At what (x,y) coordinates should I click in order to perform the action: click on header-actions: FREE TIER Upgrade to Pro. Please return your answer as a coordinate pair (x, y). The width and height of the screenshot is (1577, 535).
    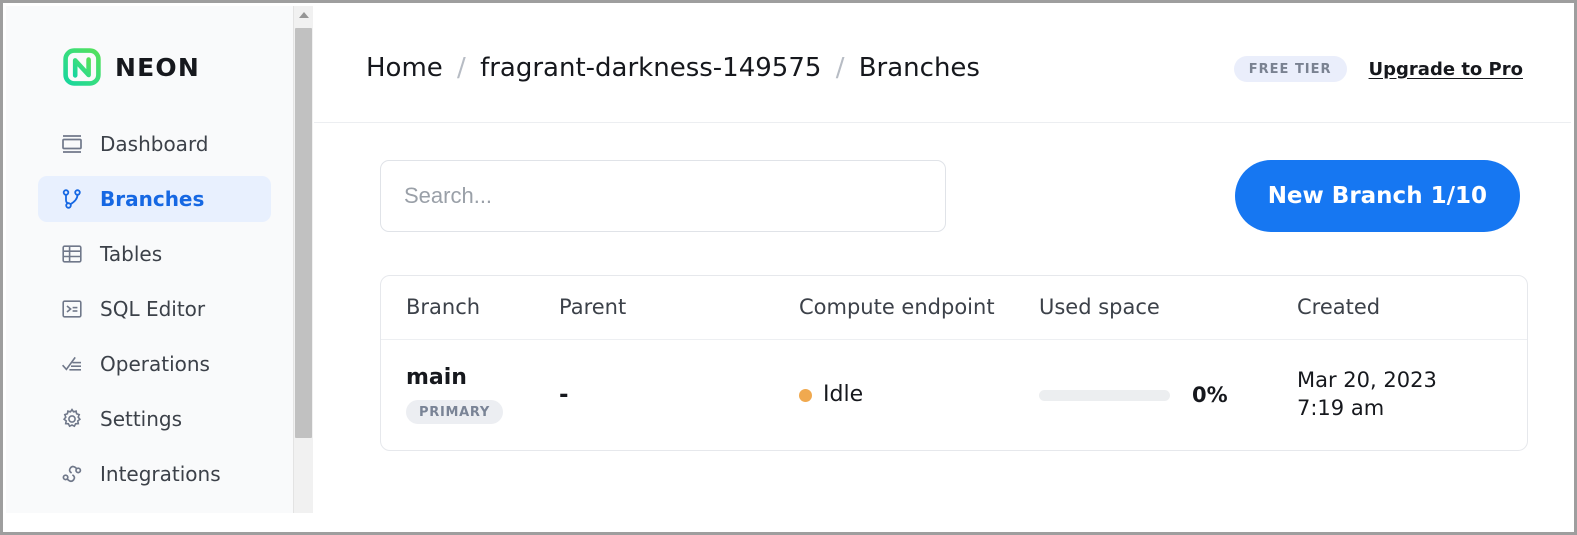
    Looking at the image, I should click on (1378, 69).